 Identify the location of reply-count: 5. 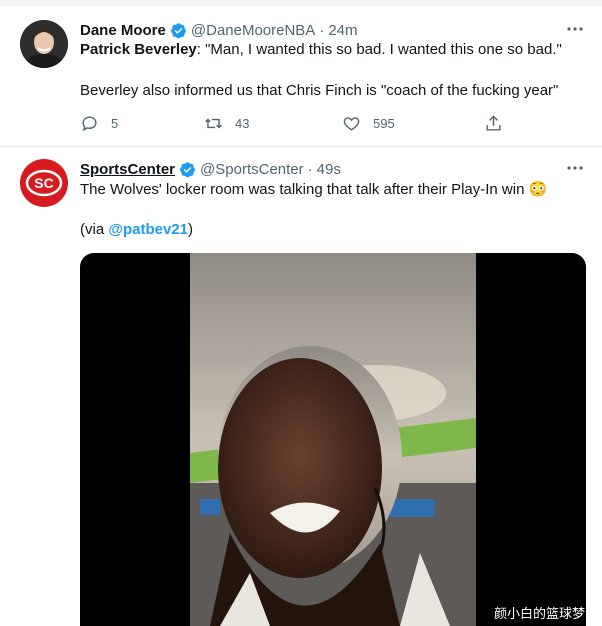
(115, 123).